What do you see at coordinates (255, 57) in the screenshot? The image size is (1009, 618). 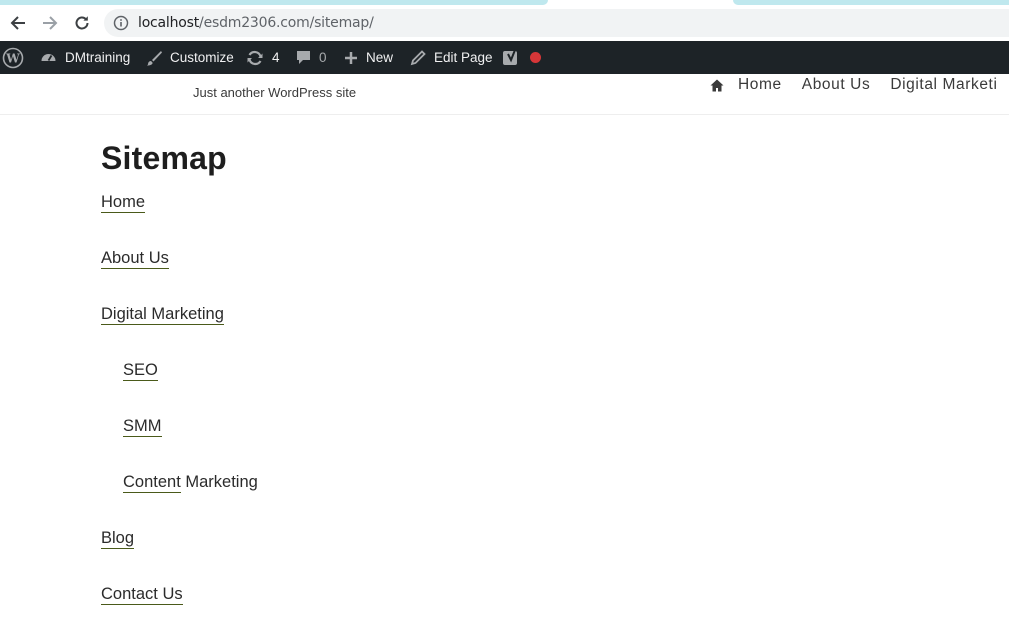 I see `updates-icon` at bounding box center [255, 57].